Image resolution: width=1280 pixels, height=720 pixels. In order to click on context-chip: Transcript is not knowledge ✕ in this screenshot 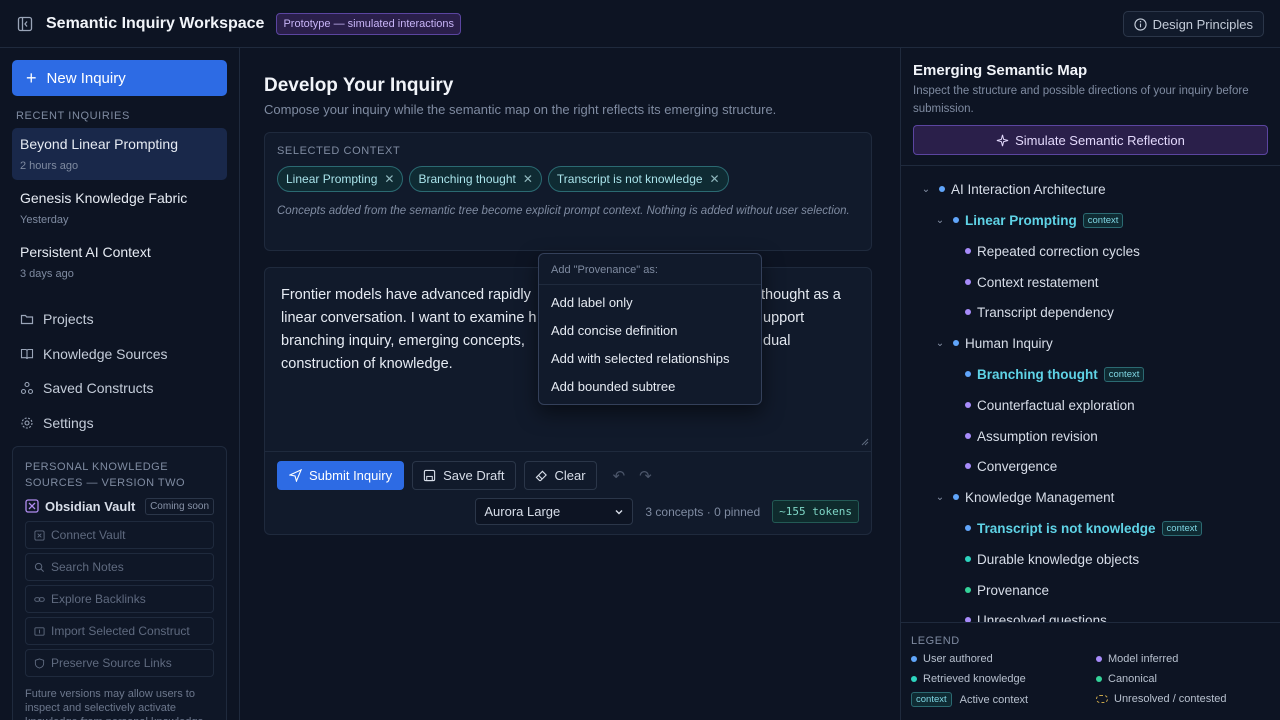, I will do `click(638, 179)`.